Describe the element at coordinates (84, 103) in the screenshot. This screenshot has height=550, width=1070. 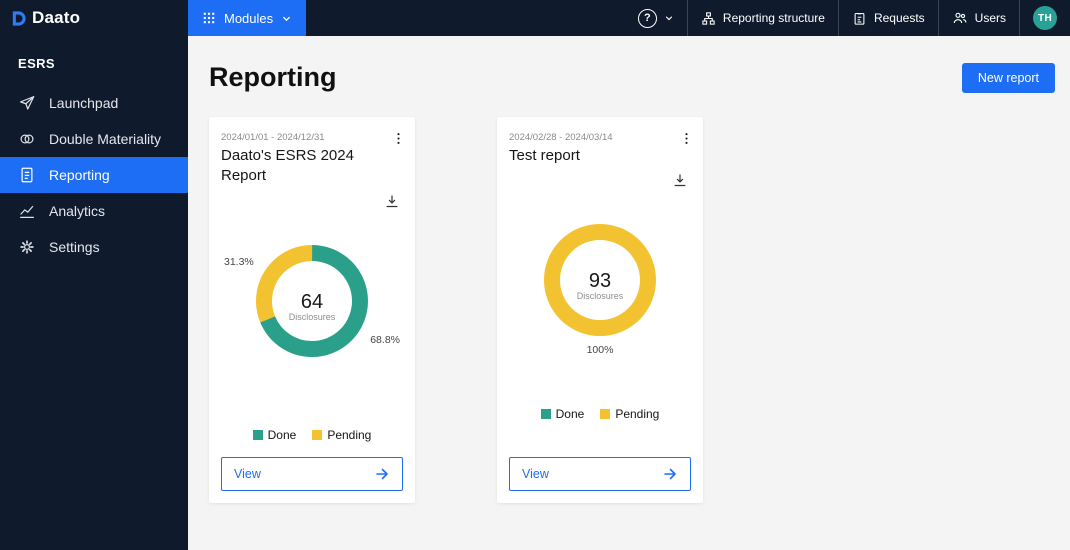
I see `sidebar-item-label: Launchpad` at that location.